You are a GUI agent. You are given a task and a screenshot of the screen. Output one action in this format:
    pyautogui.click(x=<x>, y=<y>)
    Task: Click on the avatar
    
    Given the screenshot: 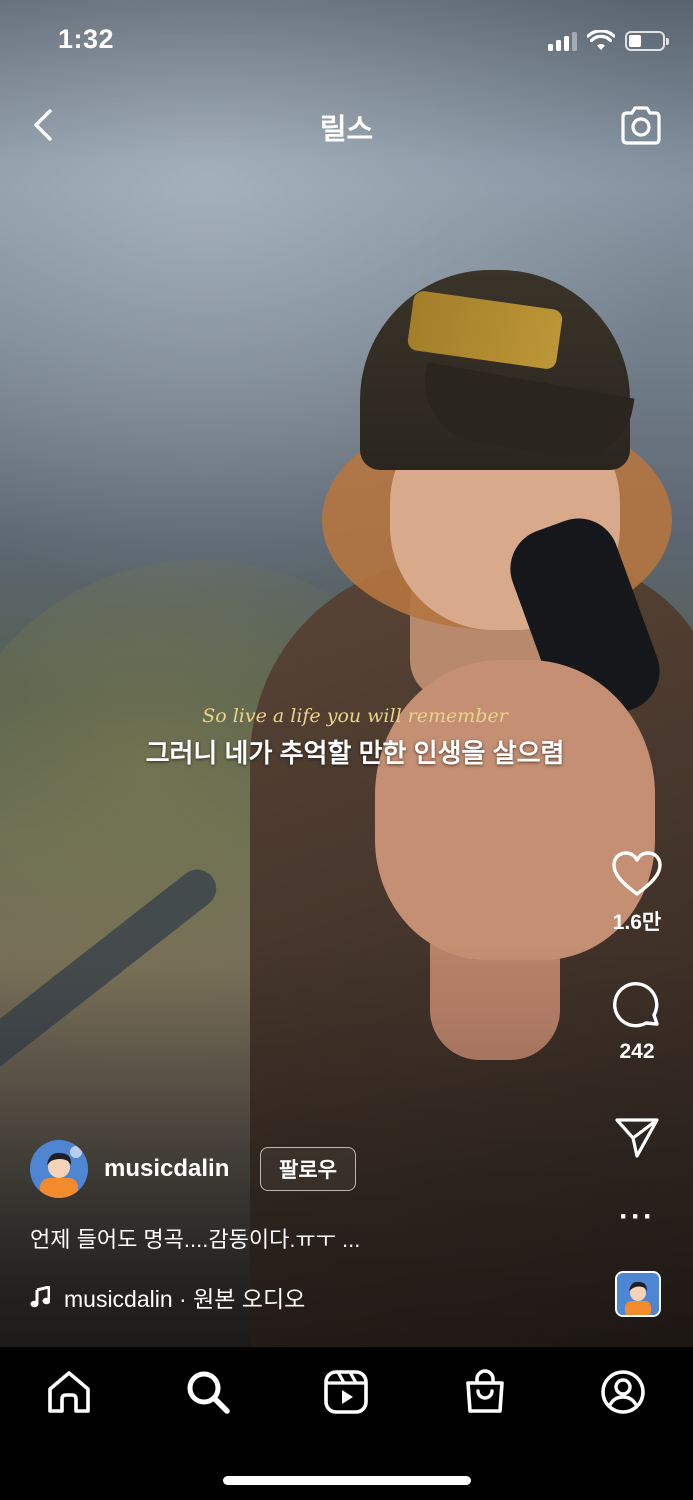 What is the action you would take?
    pyautogui.click(x=59, y=1169)
    